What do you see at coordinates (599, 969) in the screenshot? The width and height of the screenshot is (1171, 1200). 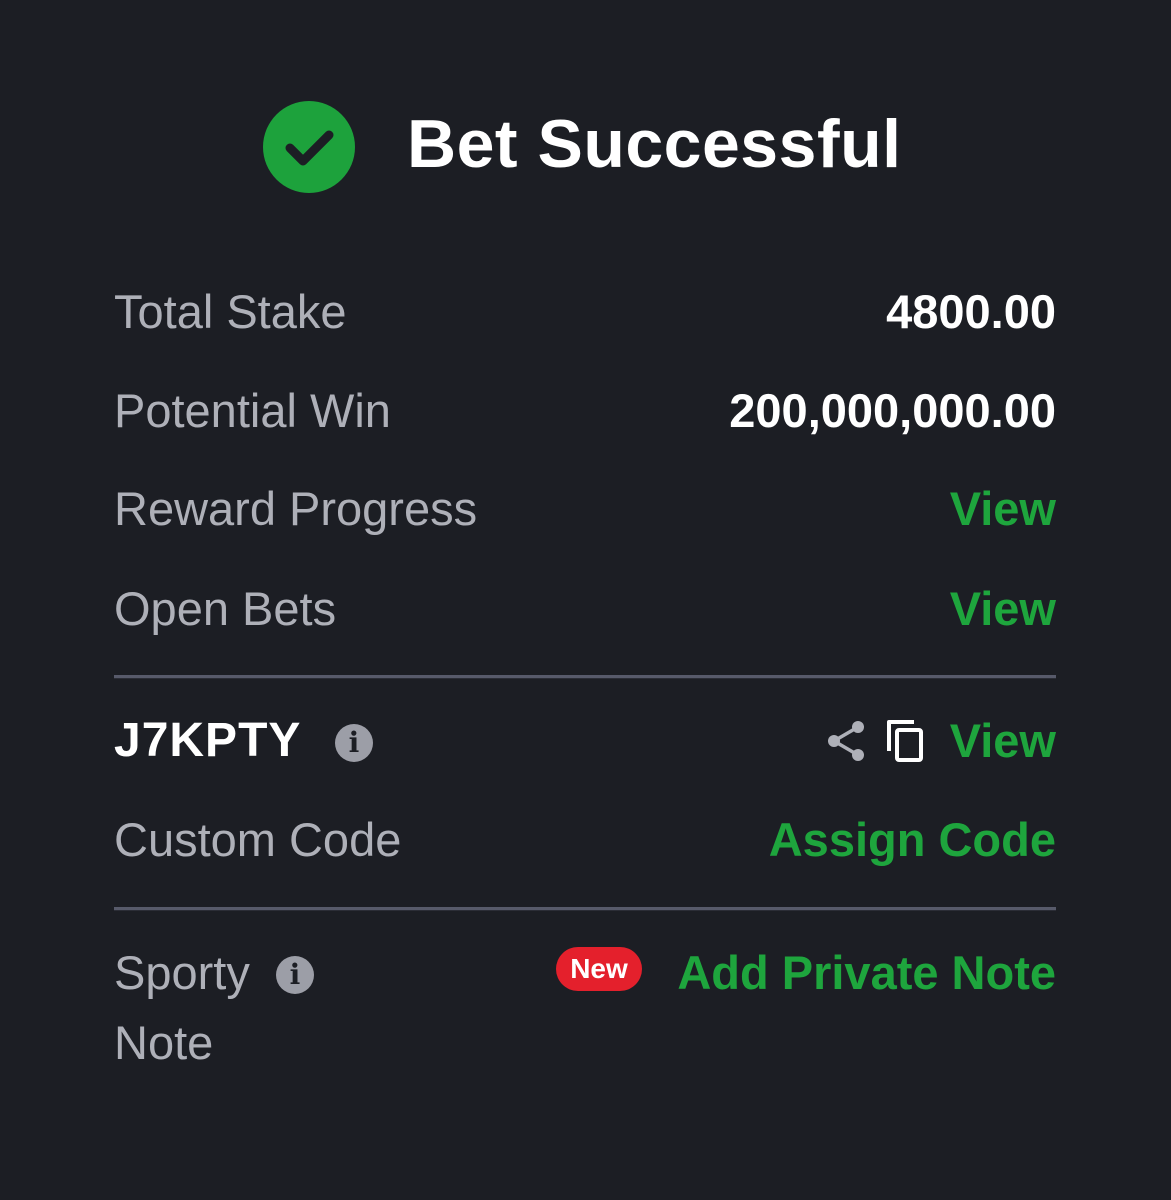 I see `new-badge: New` at bounding box center [599, 969].